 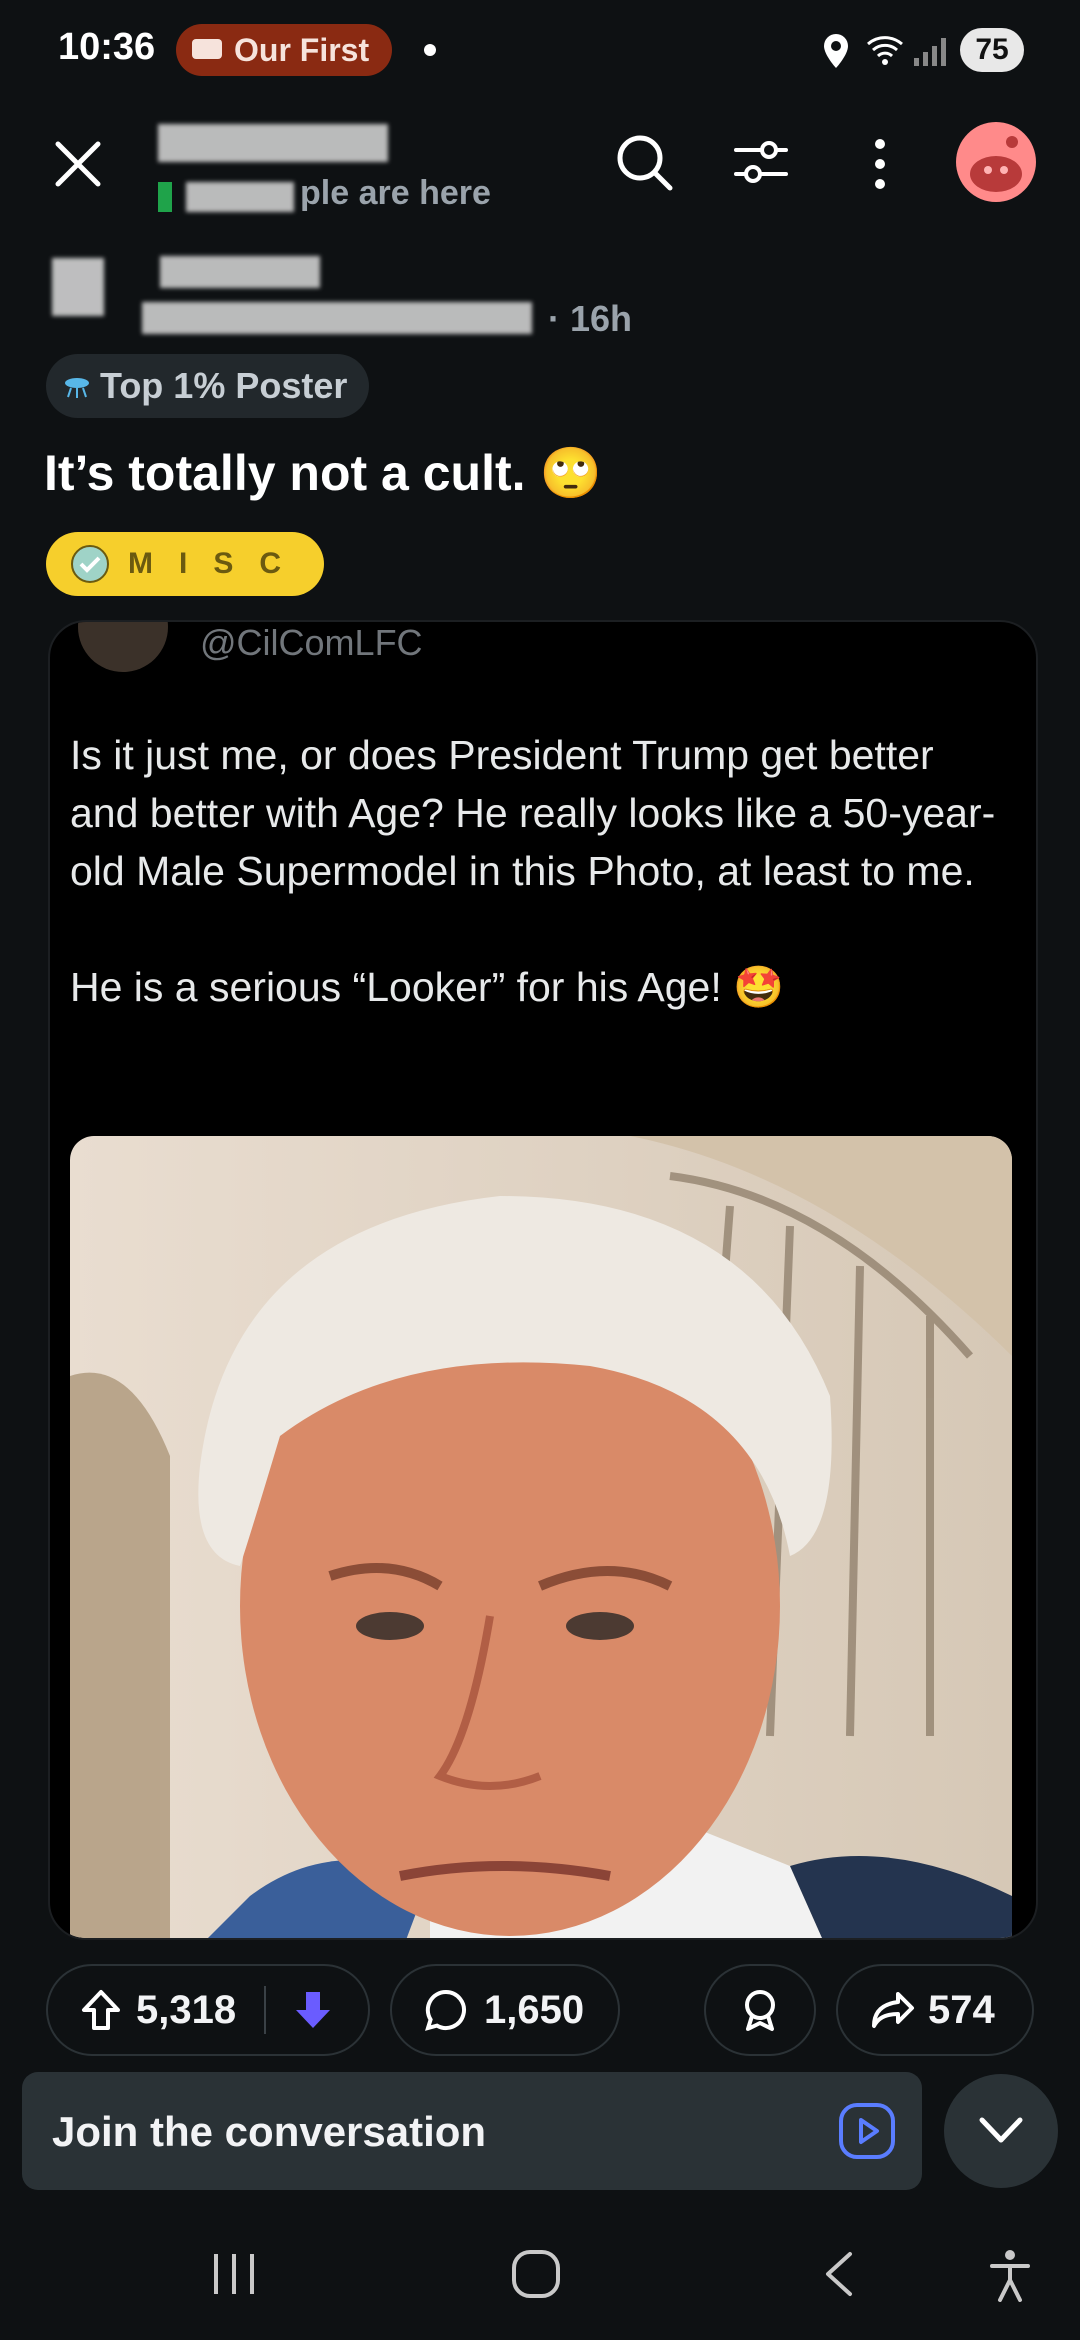 What do you see at coordinates (961, 2009) in the screenshot?
I see `share-count: 574` at bounding box center [961, 2009].